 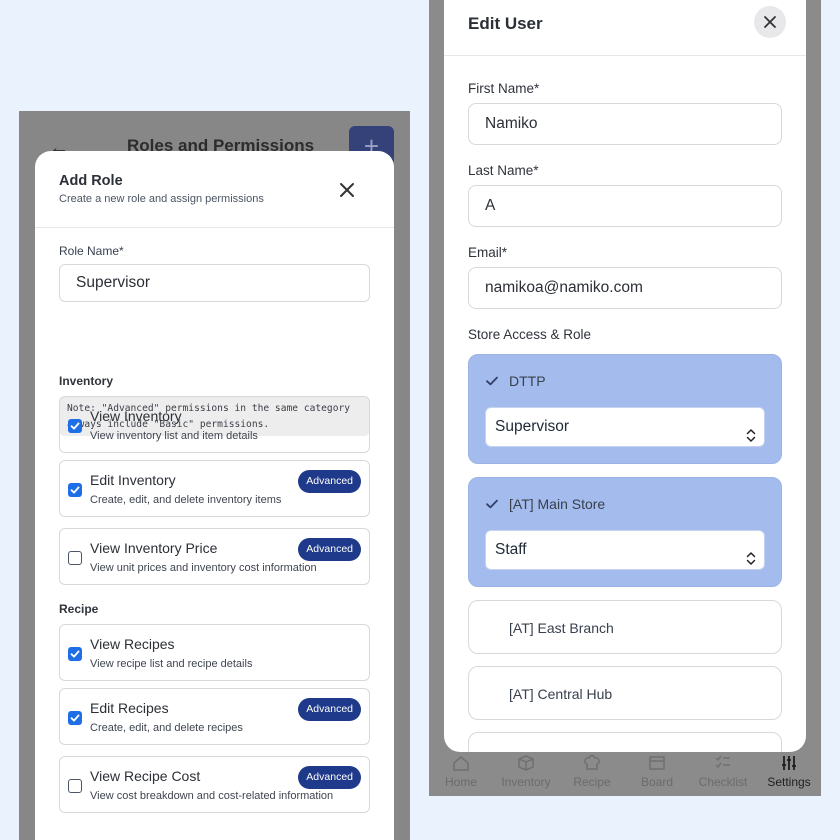 I want to click on modal-subtitle: Create a new role and assign permissions, so click(x=161, y=199).